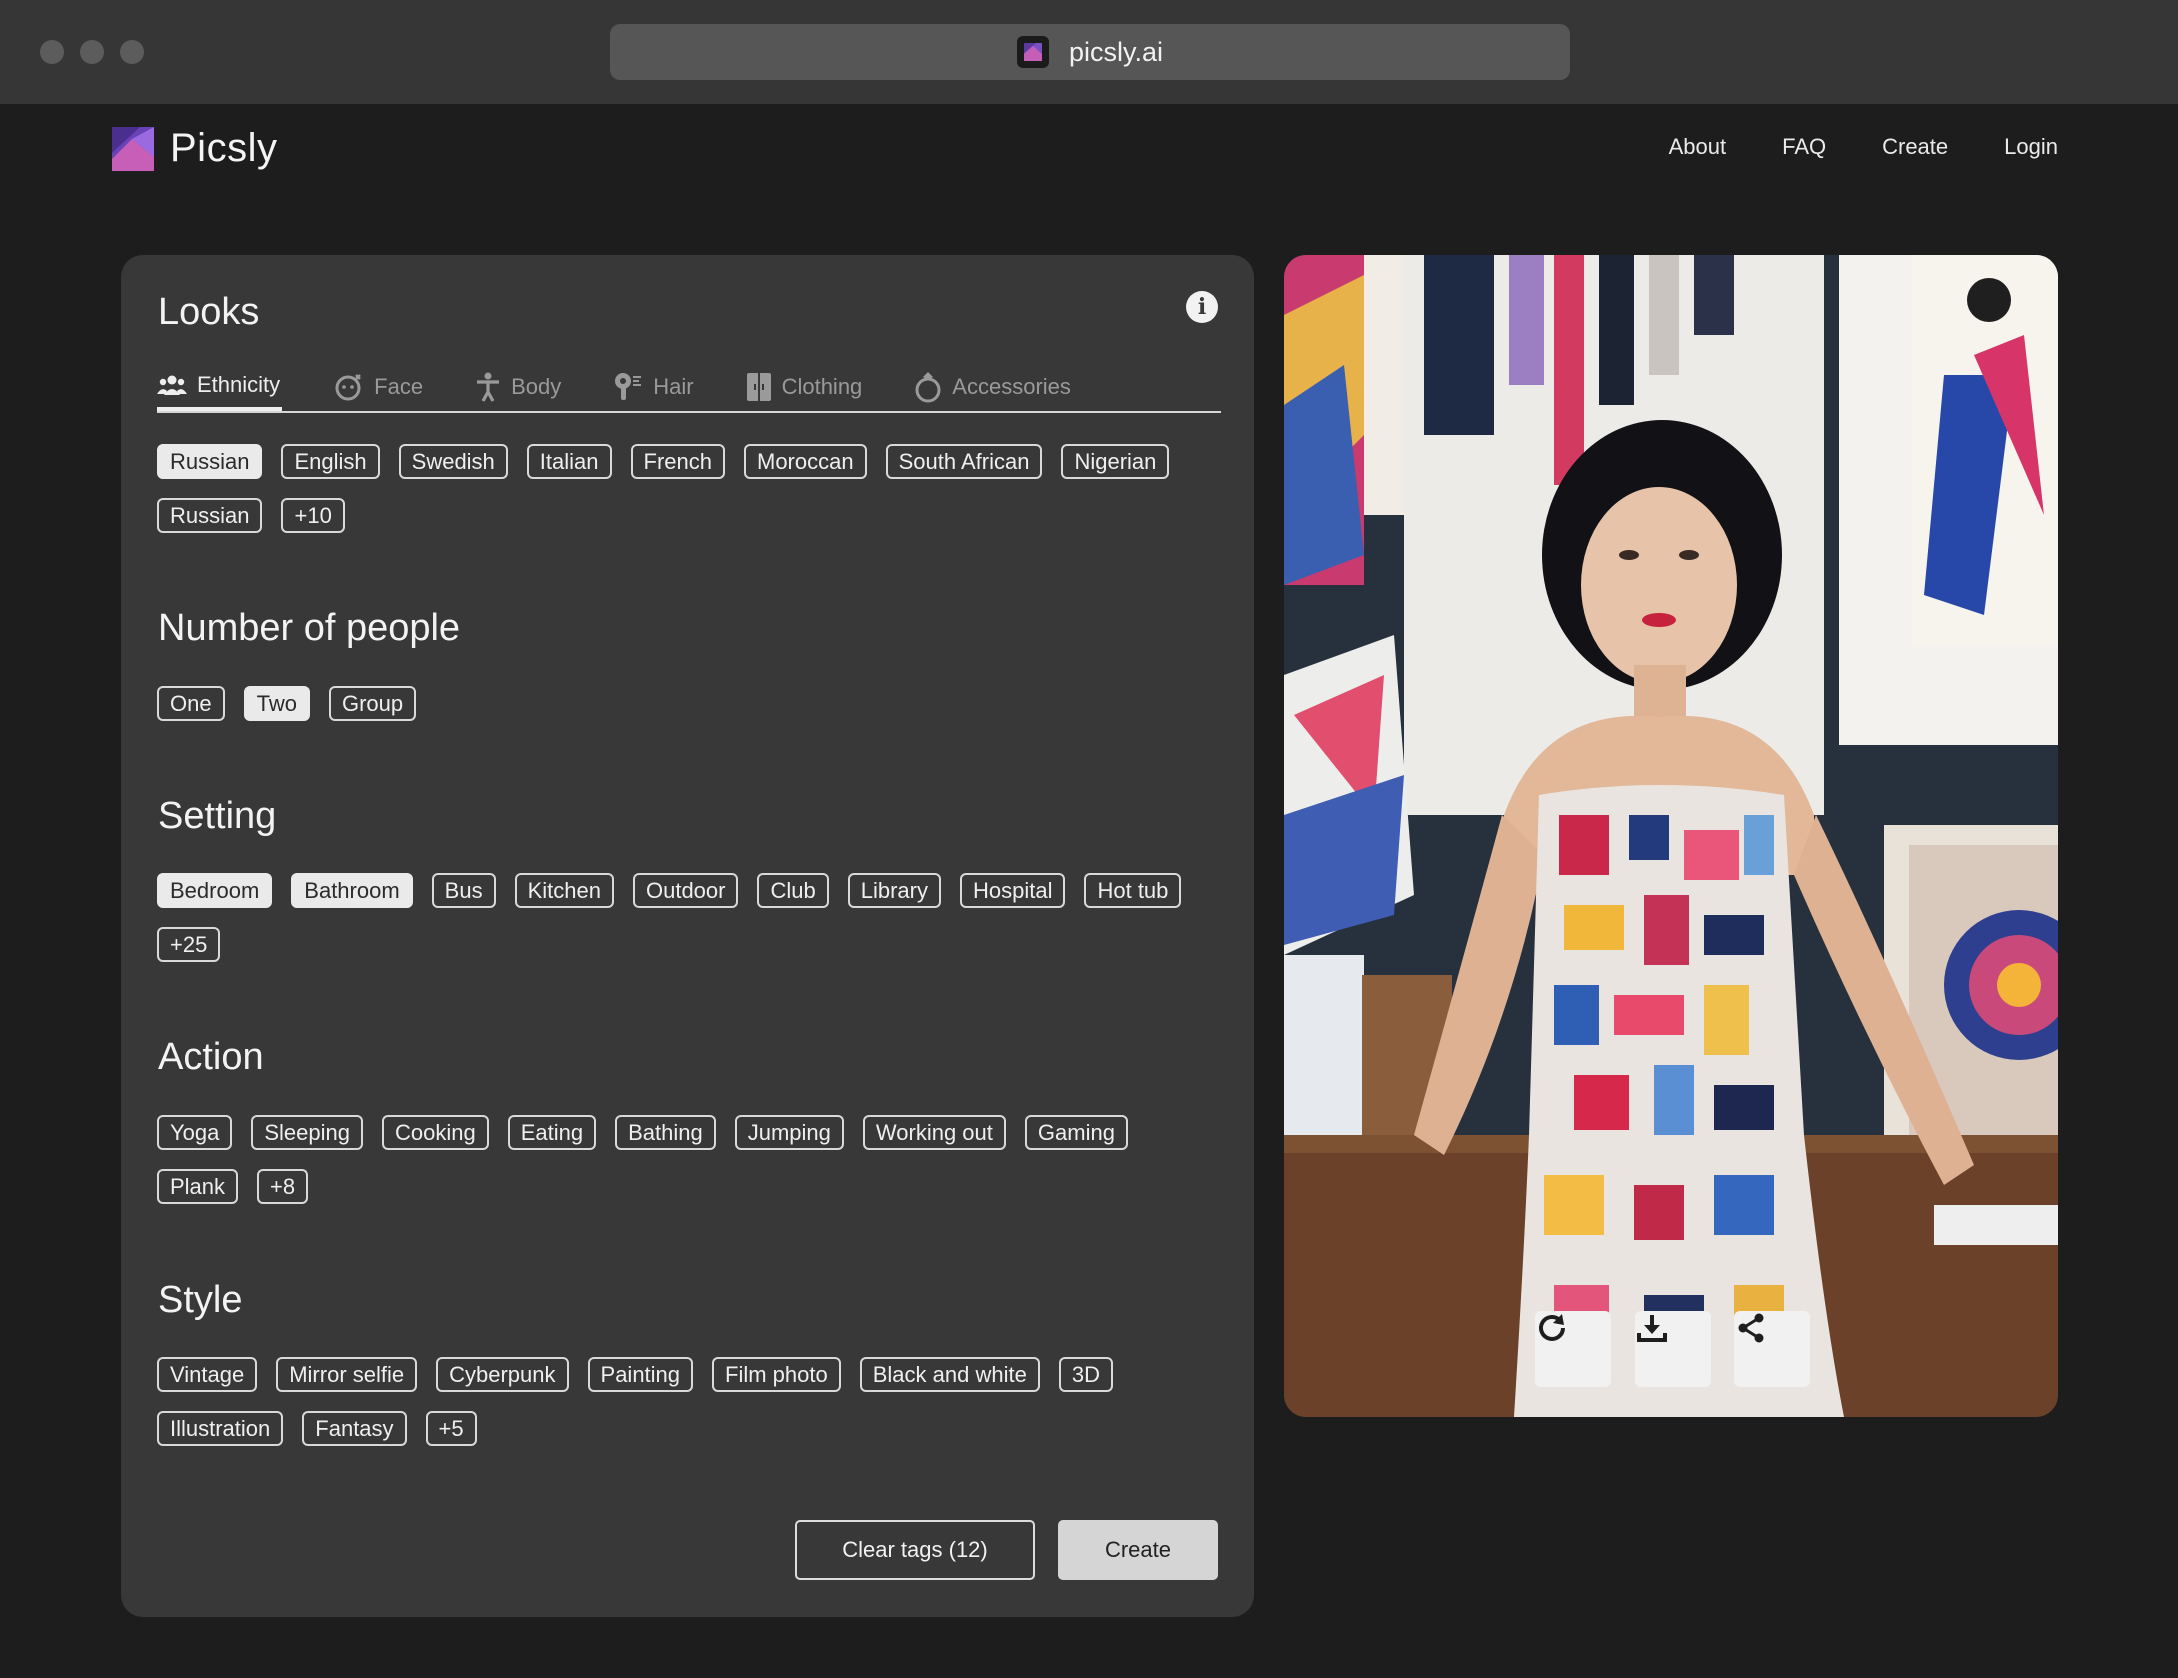 This screenshot has height=1678, width=2178. Describe the element at coordinates (52, 52) in the screenshot. I see `close-window-button` at that location.